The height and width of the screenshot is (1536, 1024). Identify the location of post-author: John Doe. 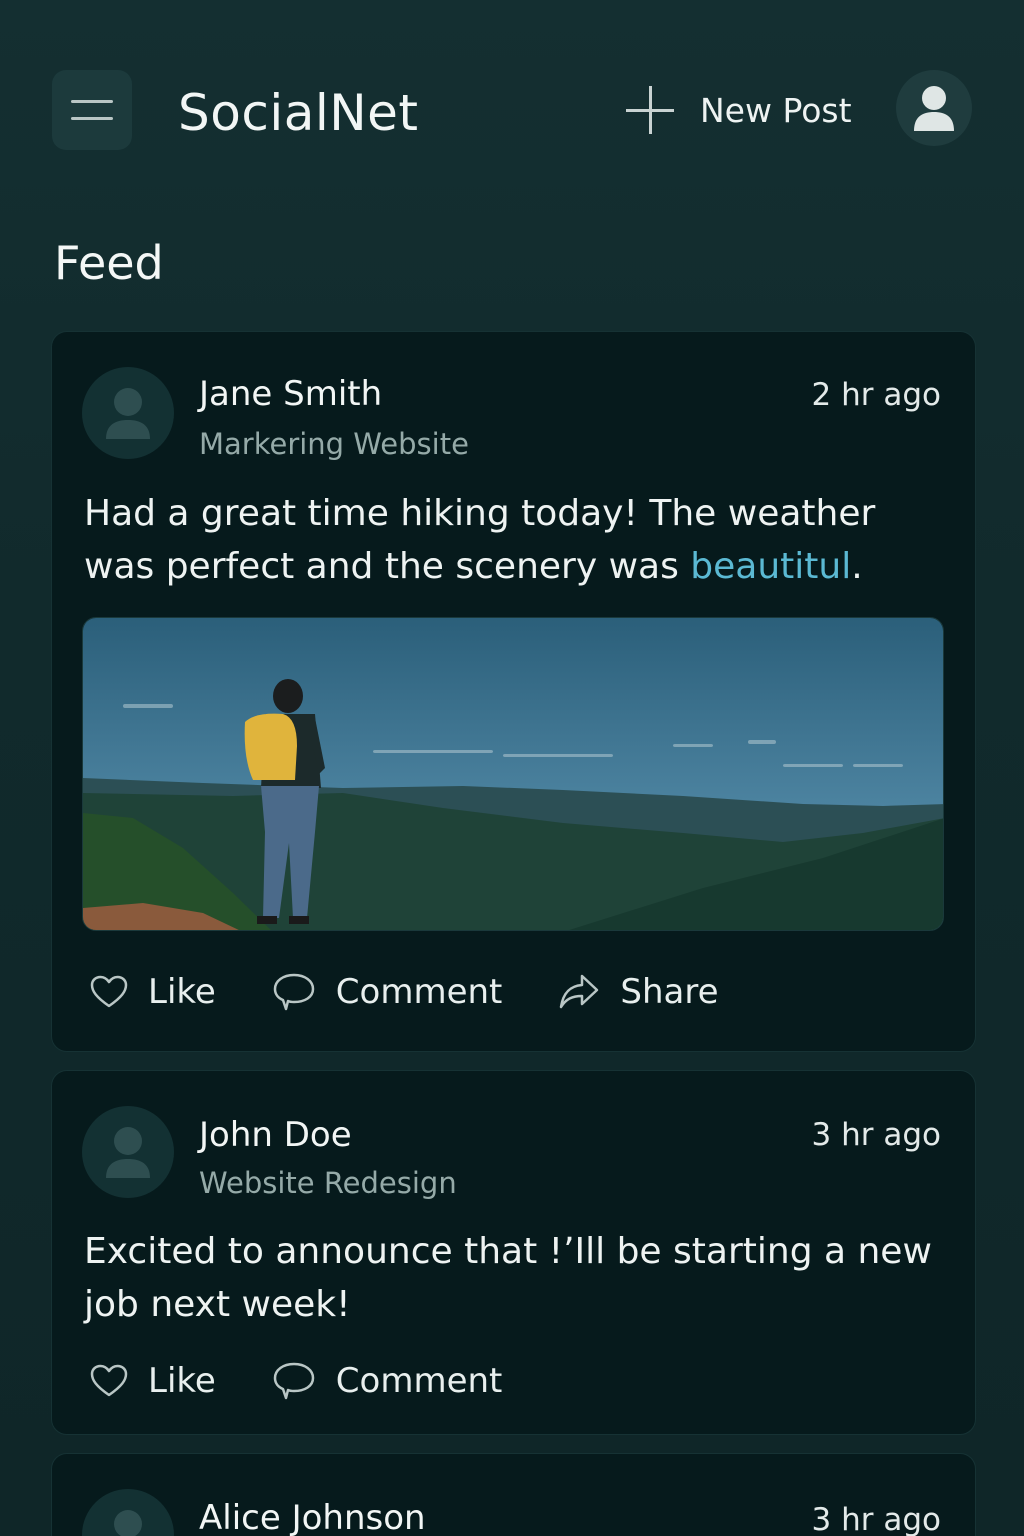
(275, 1135).